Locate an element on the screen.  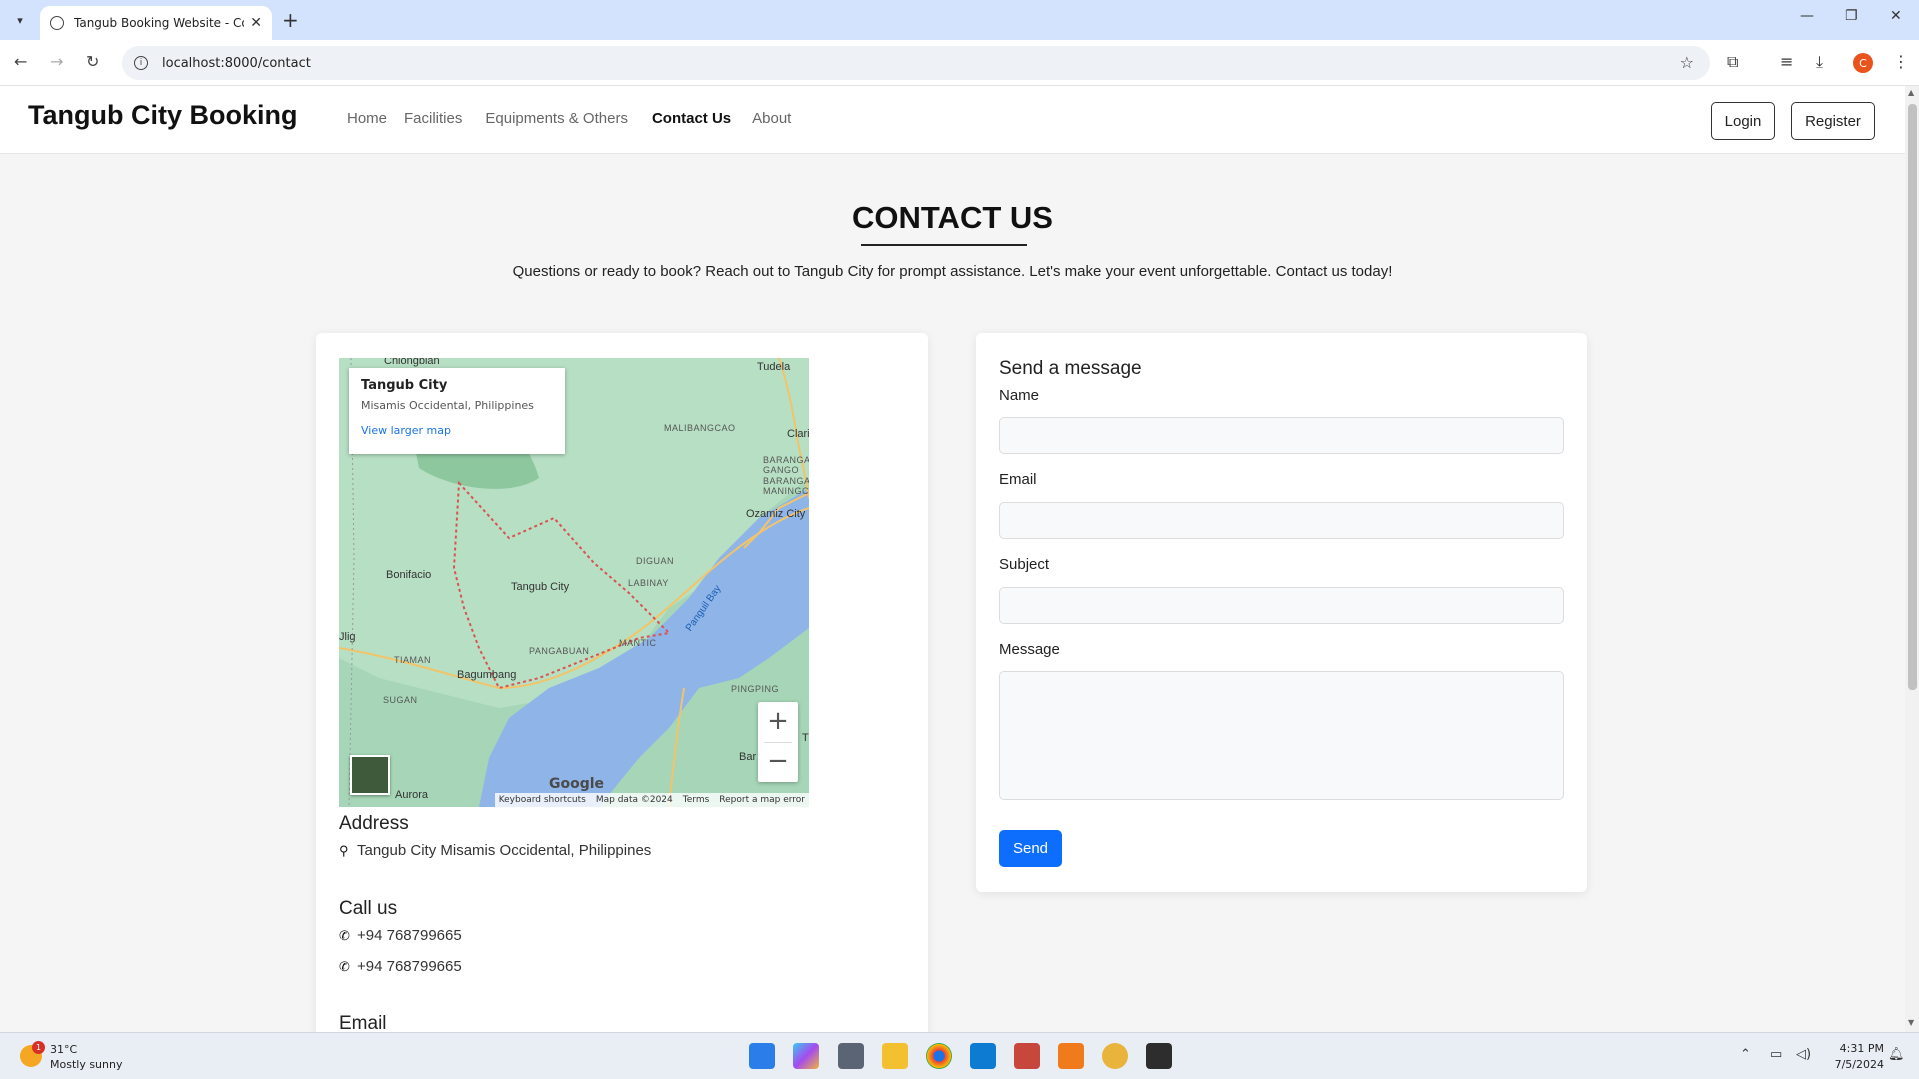
minimize-icon: — is located at coordinates (1807, 16).